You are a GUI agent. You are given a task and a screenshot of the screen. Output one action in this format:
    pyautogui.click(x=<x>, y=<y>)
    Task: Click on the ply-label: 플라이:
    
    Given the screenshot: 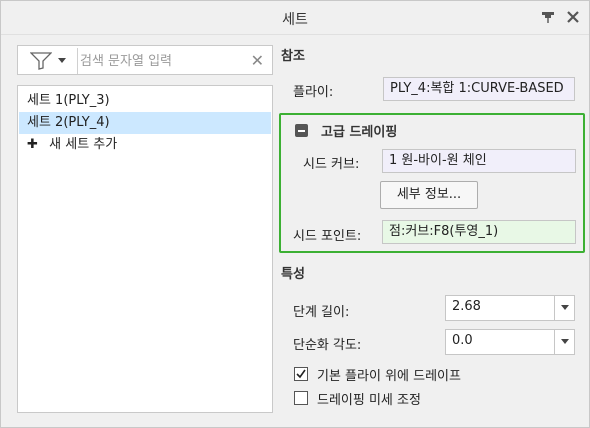 What is the action you would take?
    pyautogui.click(x=313, y=92)
    